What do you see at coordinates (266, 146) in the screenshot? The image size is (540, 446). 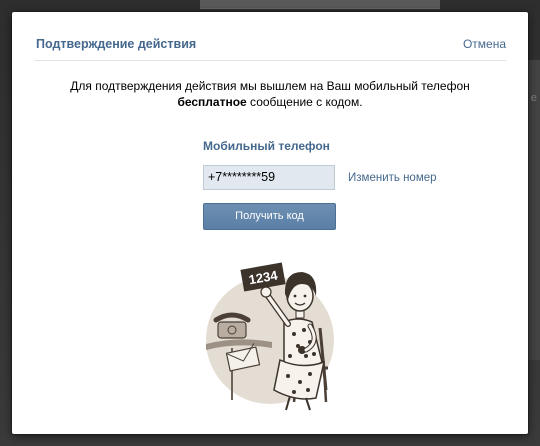 I see `phone-label: Мобильный телефон` at bounding box center [266, 146].